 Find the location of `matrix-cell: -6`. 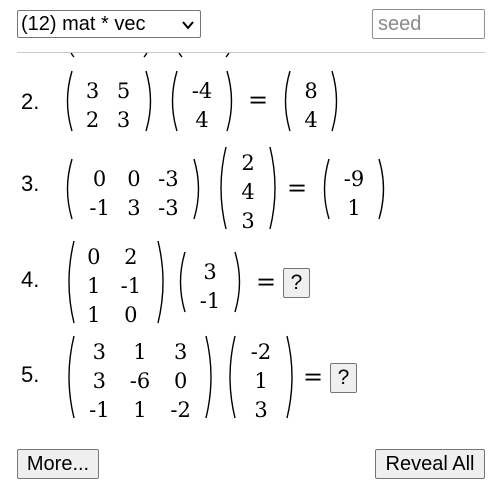

matrix-cell: -6 is located at coordinates (140, 380).